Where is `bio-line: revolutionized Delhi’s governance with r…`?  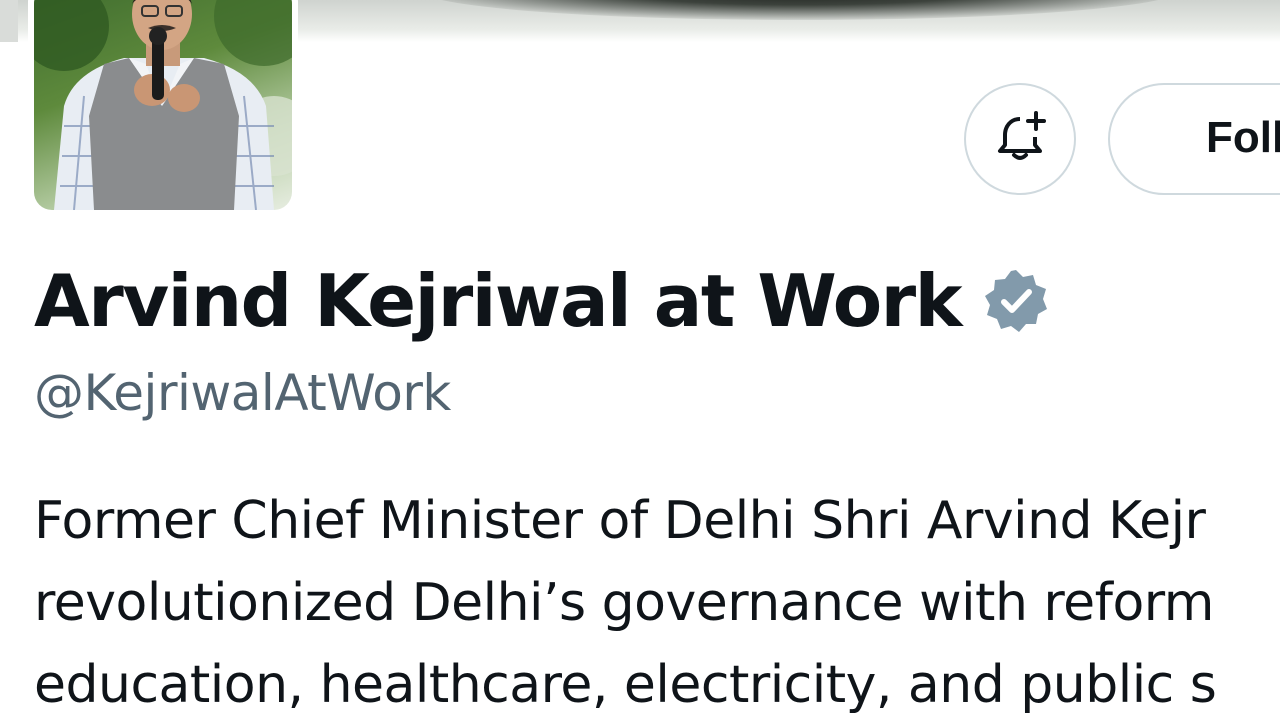
bio-line: revolutionized Delhi’s governance with r… is located at coordinates (624, 603).